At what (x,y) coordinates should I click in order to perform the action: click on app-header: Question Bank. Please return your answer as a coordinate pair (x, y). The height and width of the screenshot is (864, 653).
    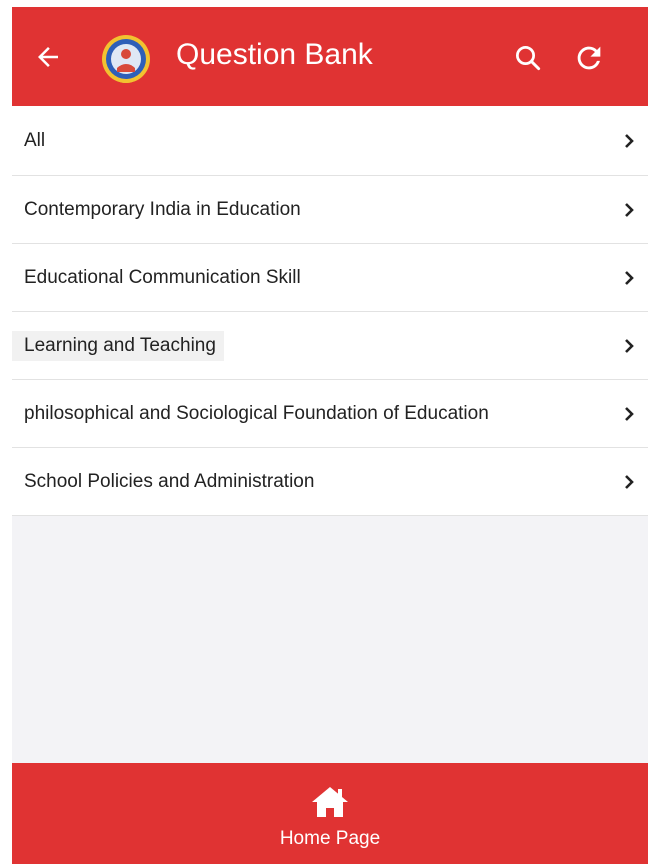
    Looking at the image, I should click on (330, 56).